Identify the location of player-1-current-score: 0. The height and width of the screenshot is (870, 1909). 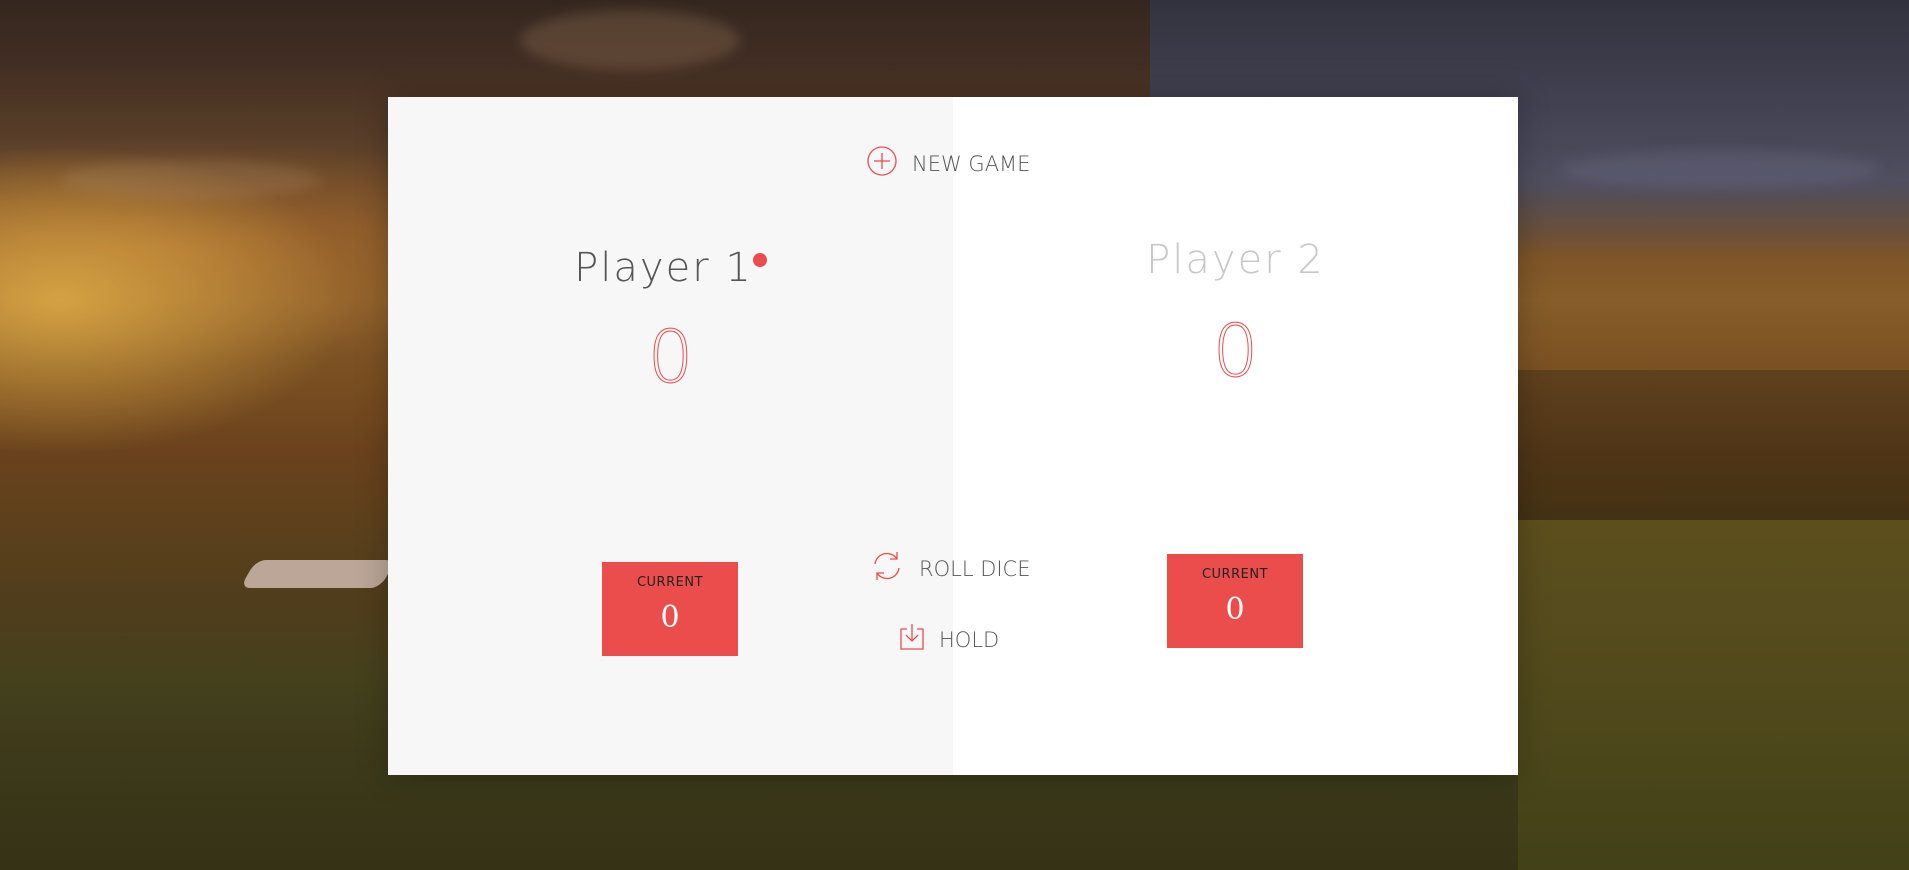
(670, 617).